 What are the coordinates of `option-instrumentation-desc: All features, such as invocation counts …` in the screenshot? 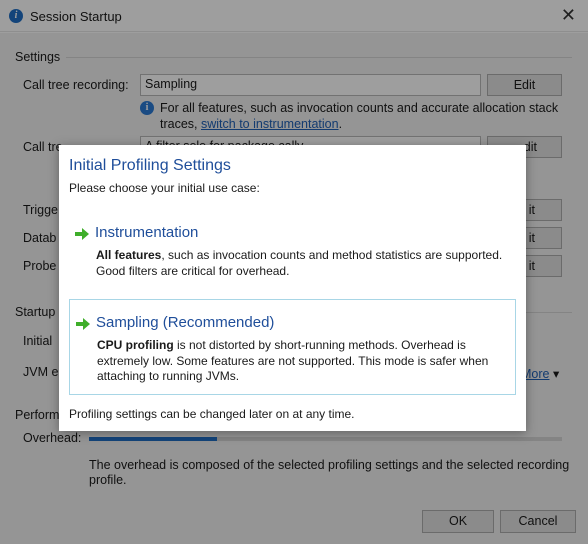 It's located at (303, 263).